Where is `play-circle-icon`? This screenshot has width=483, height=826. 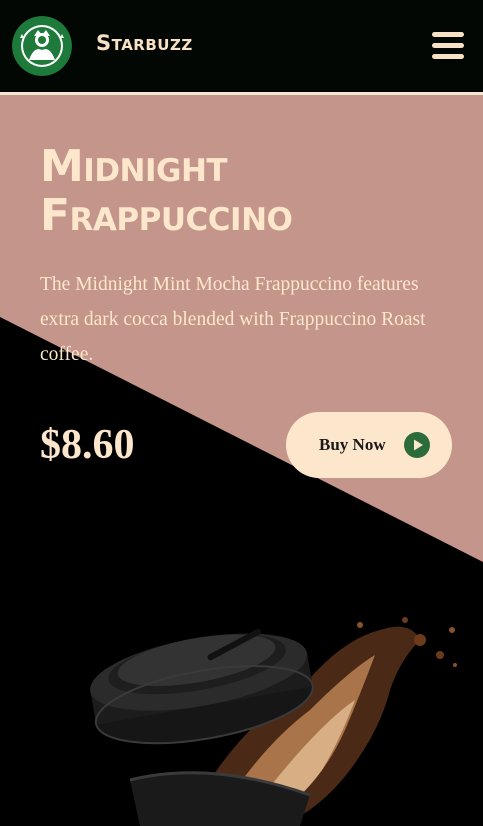 play-circle-icon is located at coordinates (417, 445).